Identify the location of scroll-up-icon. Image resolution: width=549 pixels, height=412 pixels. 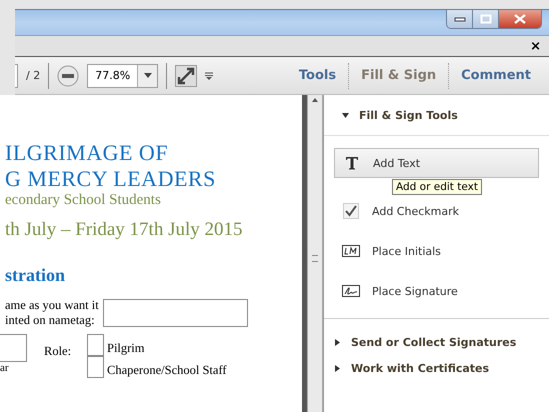
(315, 100).